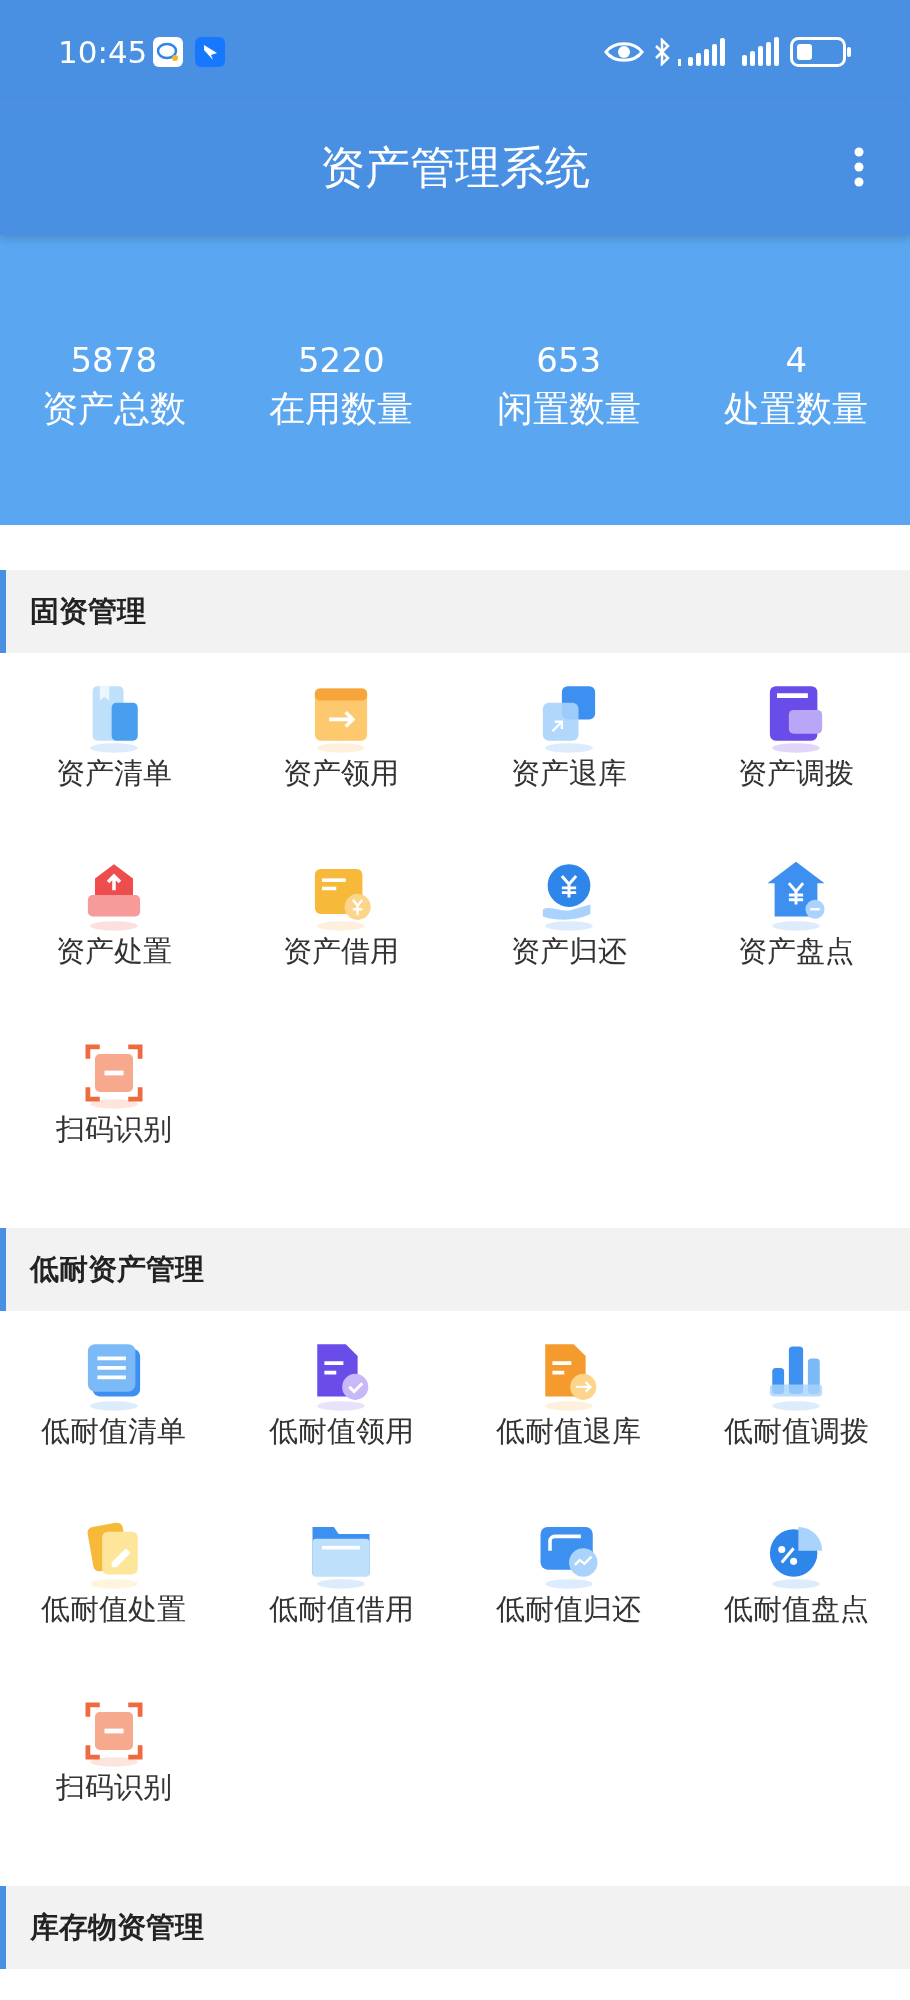 The image size is (910, 2000). What do you see at coordinates (114, 1578) in the screenshot?
I see `menu-tile: 低耐值处置` at bounding box center [114, 1578].